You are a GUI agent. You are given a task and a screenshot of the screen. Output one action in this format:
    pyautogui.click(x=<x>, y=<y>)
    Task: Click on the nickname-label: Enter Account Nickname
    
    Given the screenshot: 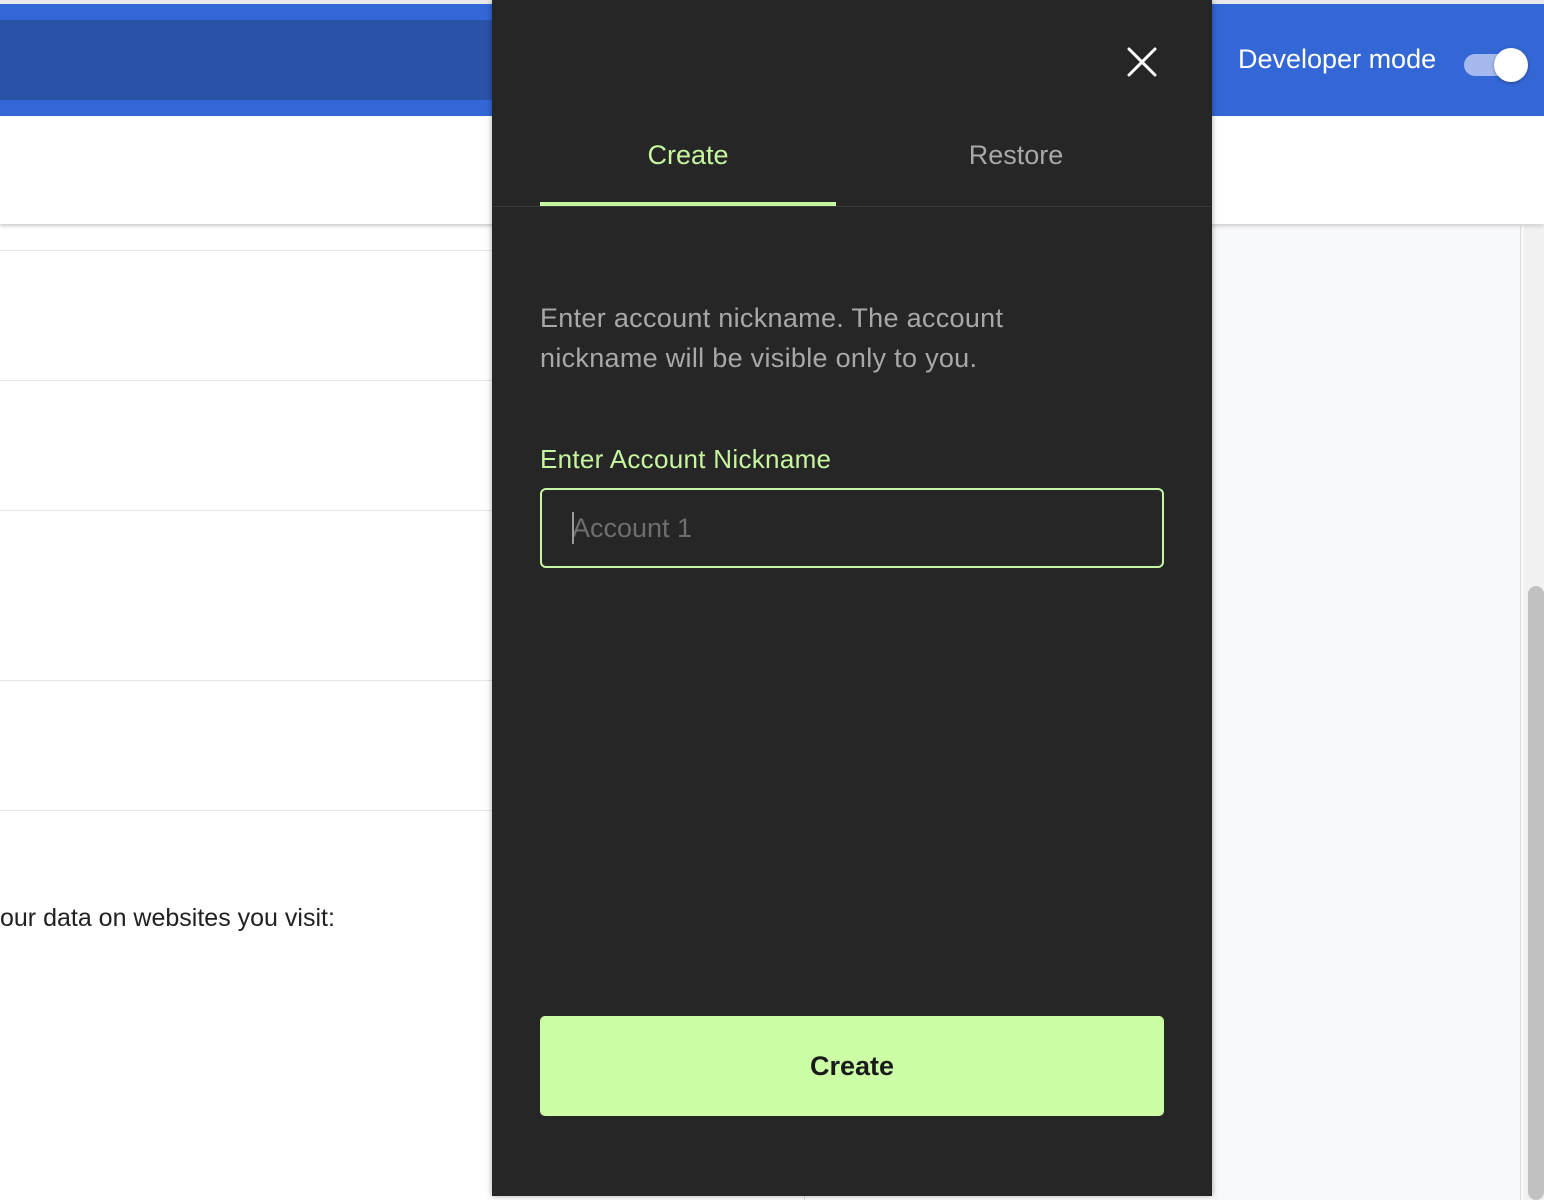 What is the action you would take?
    pyautogui.click(x=686, y=459)
    